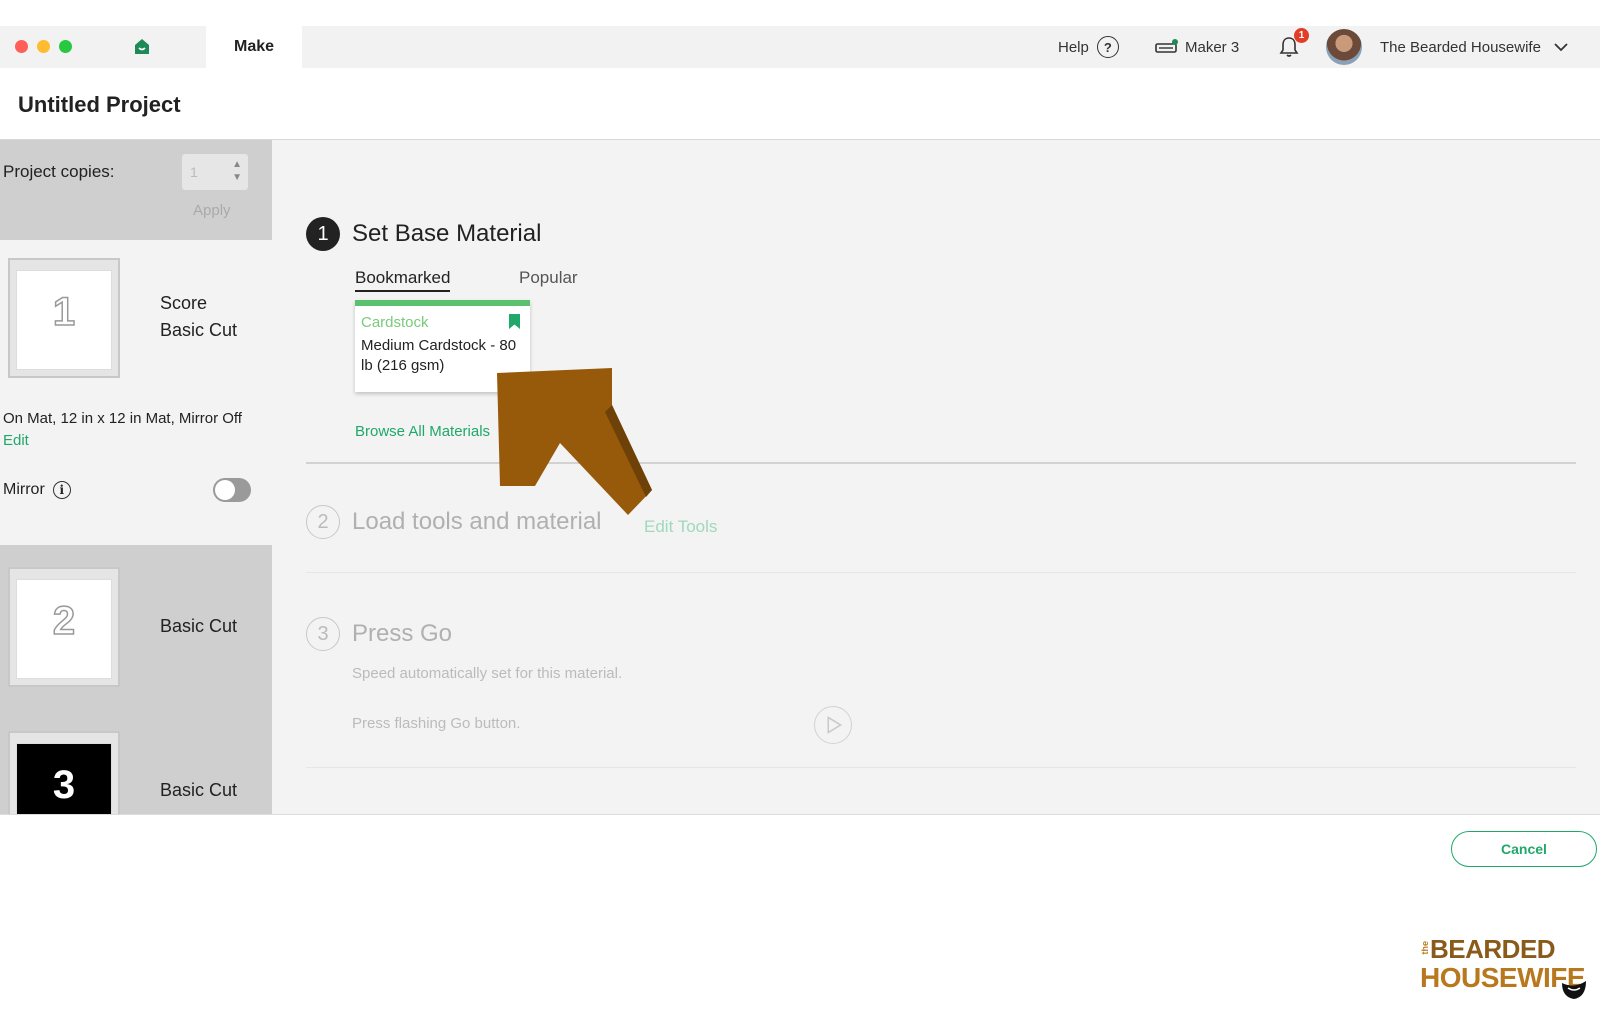 Image resolution: width=1600 pixels, height=1017 pixels. I want to click on mat-number: 2, so click(64, 621).